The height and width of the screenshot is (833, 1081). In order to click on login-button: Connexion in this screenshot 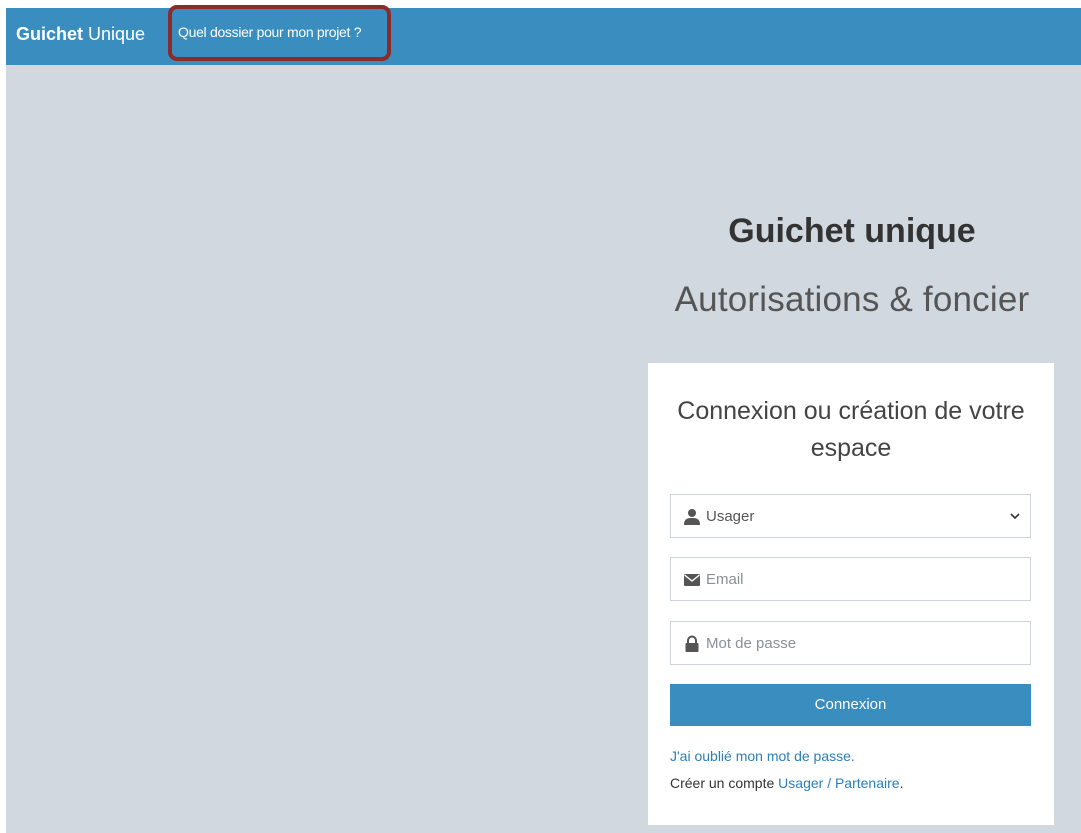, I will do `click(850, 705)`.